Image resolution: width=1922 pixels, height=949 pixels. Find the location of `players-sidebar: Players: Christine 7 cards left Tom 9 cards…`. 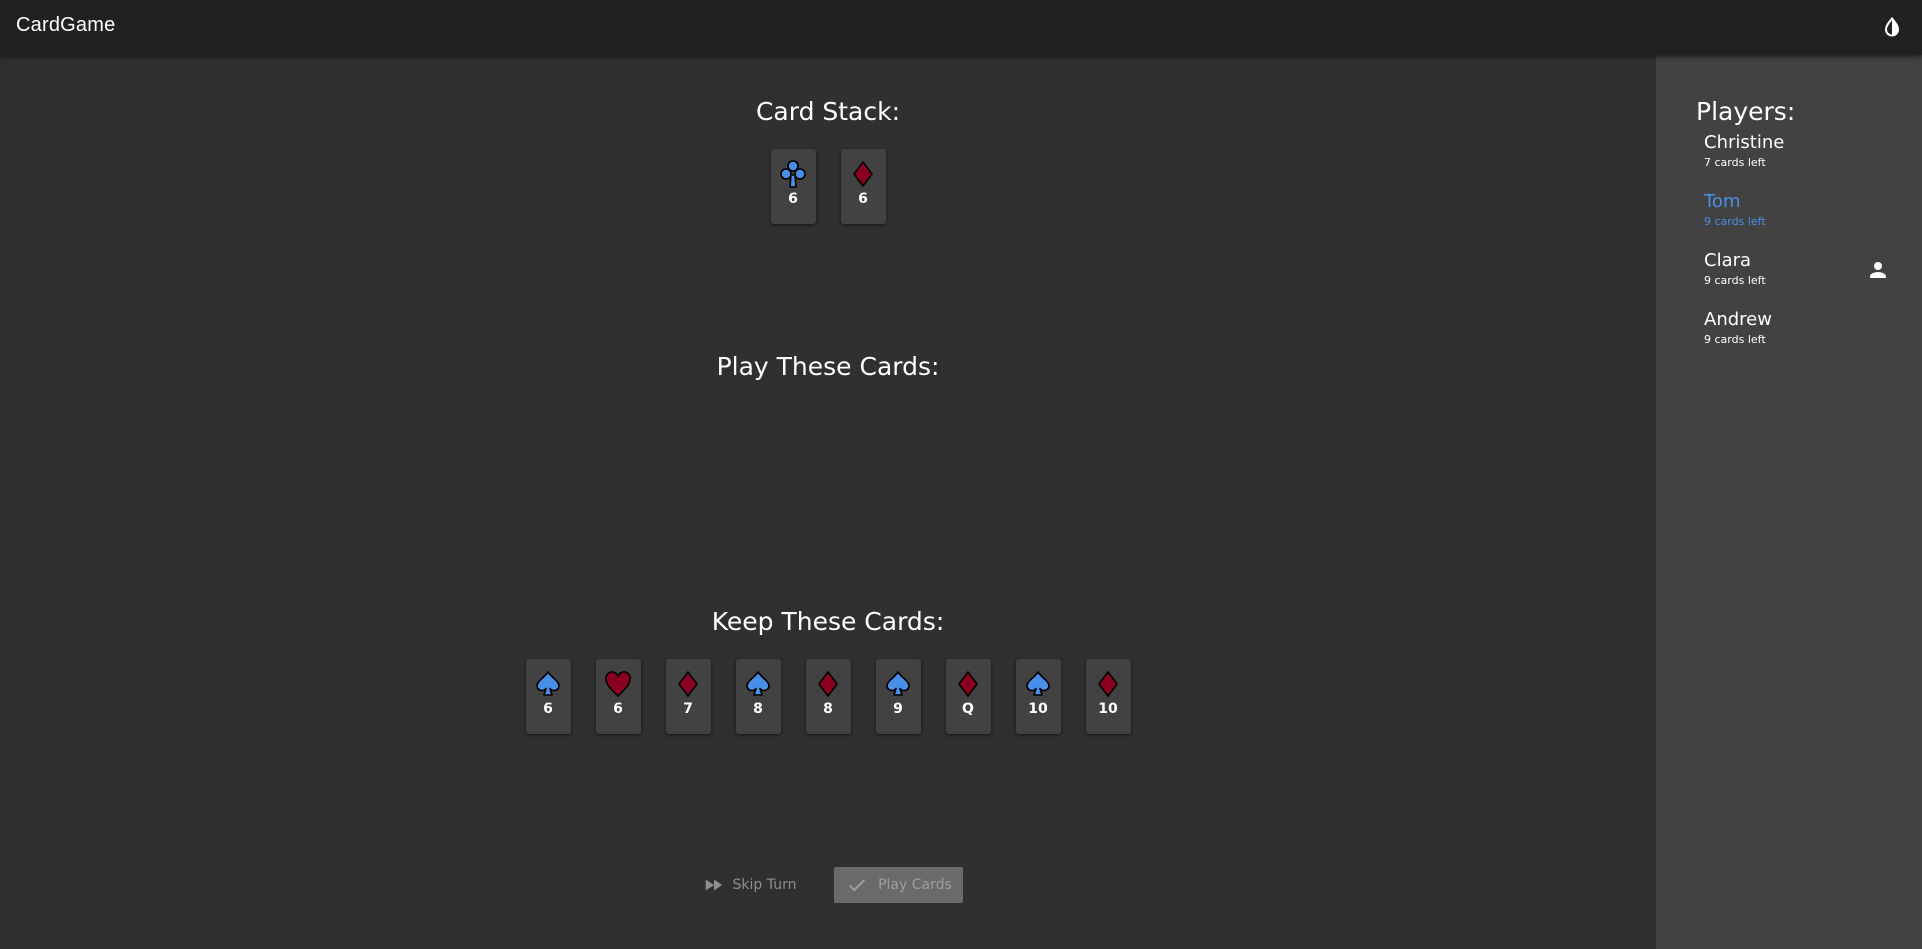

players-sidebar: Players: Christine 7 cards left Tom 9 cards… is located at coordinates (1789, 502).